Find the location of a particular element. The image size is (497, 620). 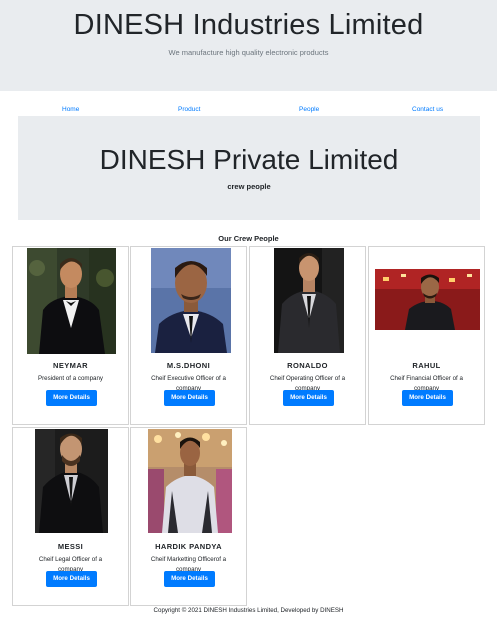

main-nav: Home Product People Contact us is located at coordinates (248, 111).